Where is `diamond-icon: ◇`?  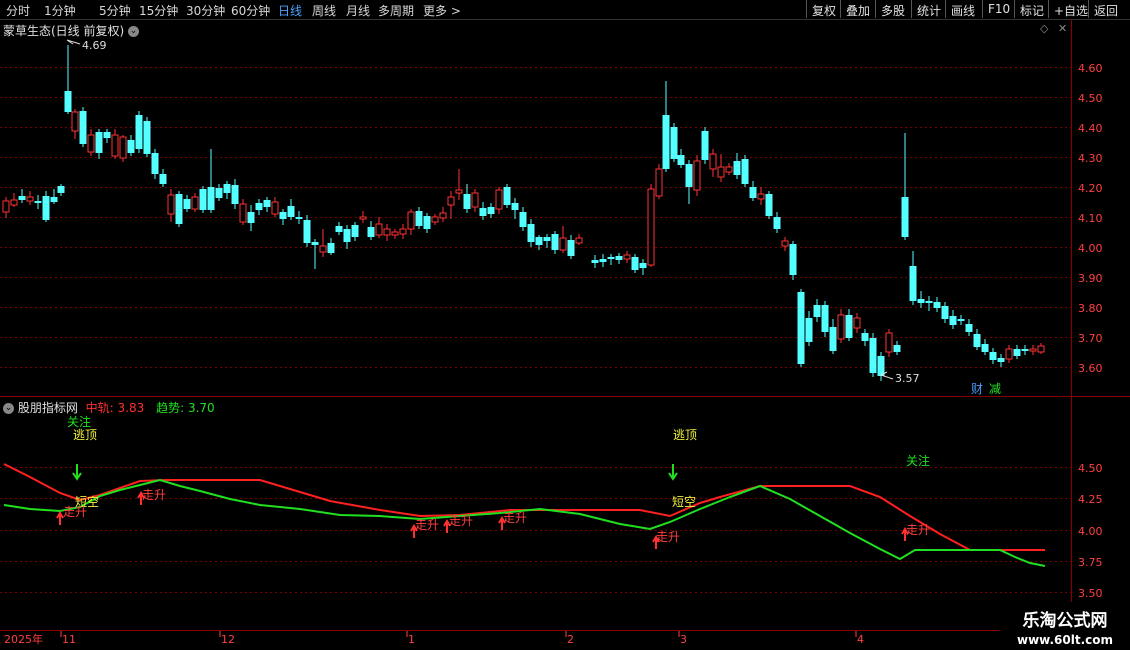
diamond-icon: ◇ is located at coordinates (1044, 28).